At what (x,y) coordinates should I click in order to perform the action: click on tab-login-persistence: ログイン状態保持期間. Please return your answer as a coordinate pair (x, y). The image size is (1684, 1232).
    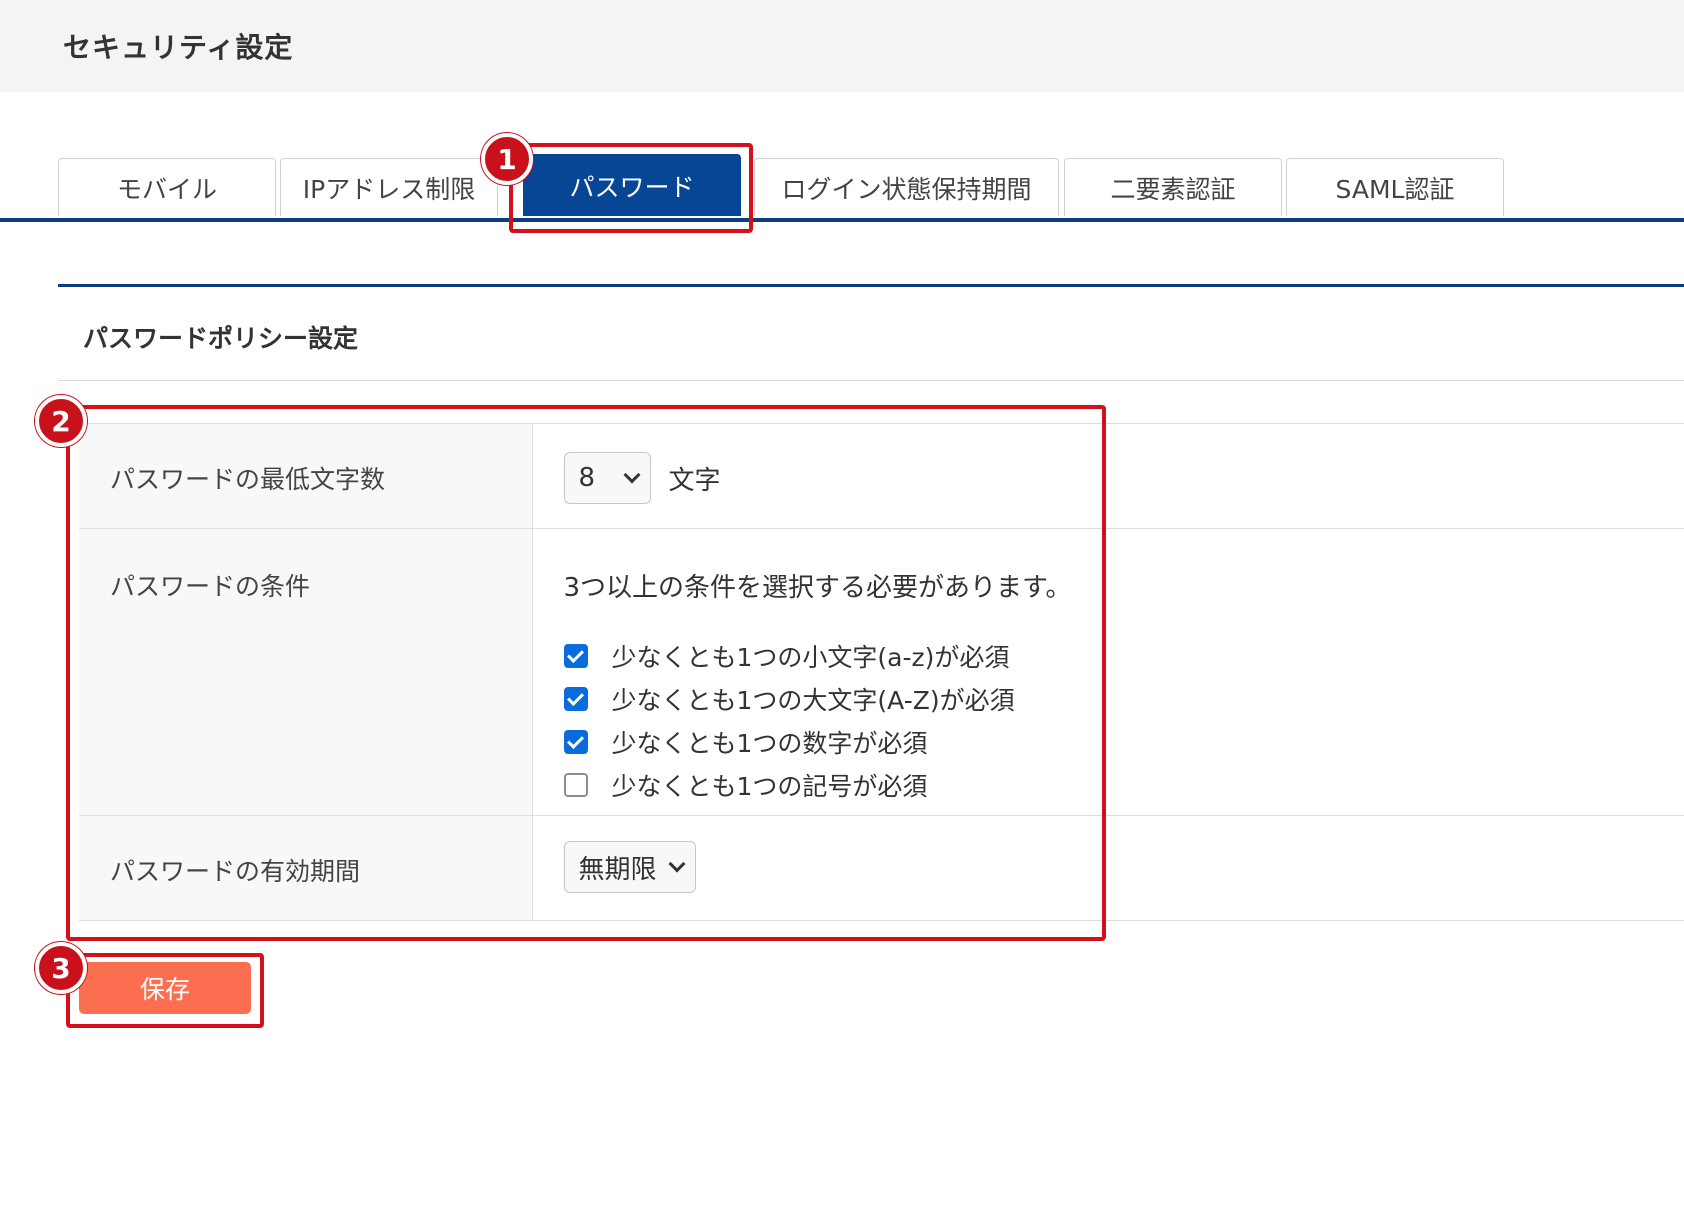
    Looking at the image, I should click on (906, 187).